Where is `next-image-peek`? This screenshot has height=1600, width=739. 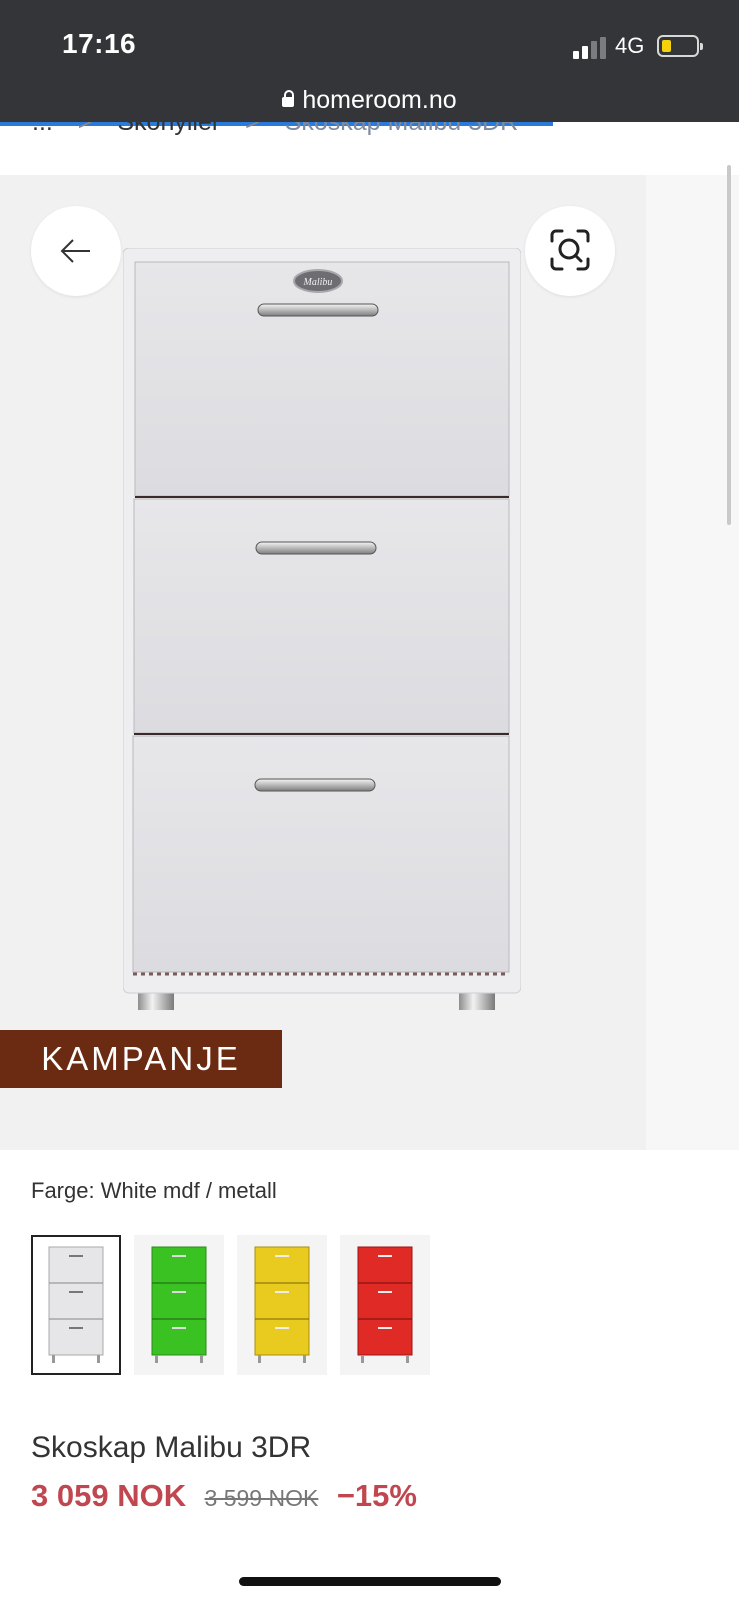 next-image-peek is located at coordinates (692, 662).